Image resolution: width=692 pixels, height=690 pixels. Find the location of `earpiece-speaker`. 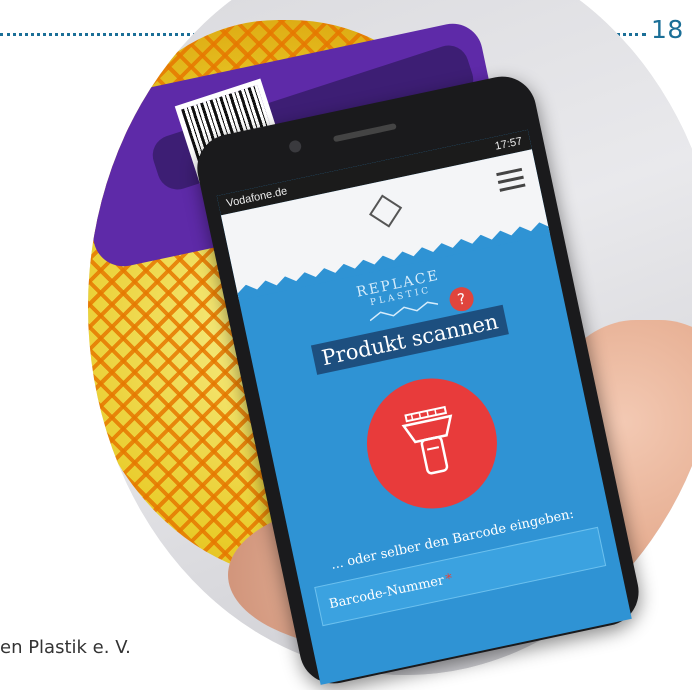

earpiece-speaker is located at coordinates (364, 133).